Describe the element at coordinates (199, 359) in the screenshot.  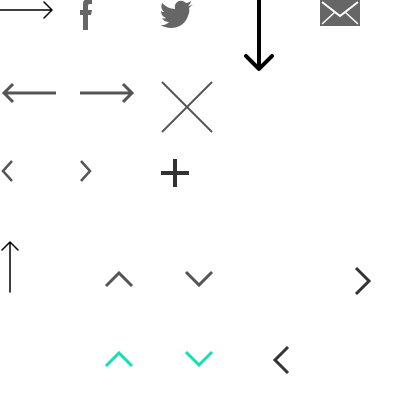
I see `chevron-down-teal-icon` at that location.